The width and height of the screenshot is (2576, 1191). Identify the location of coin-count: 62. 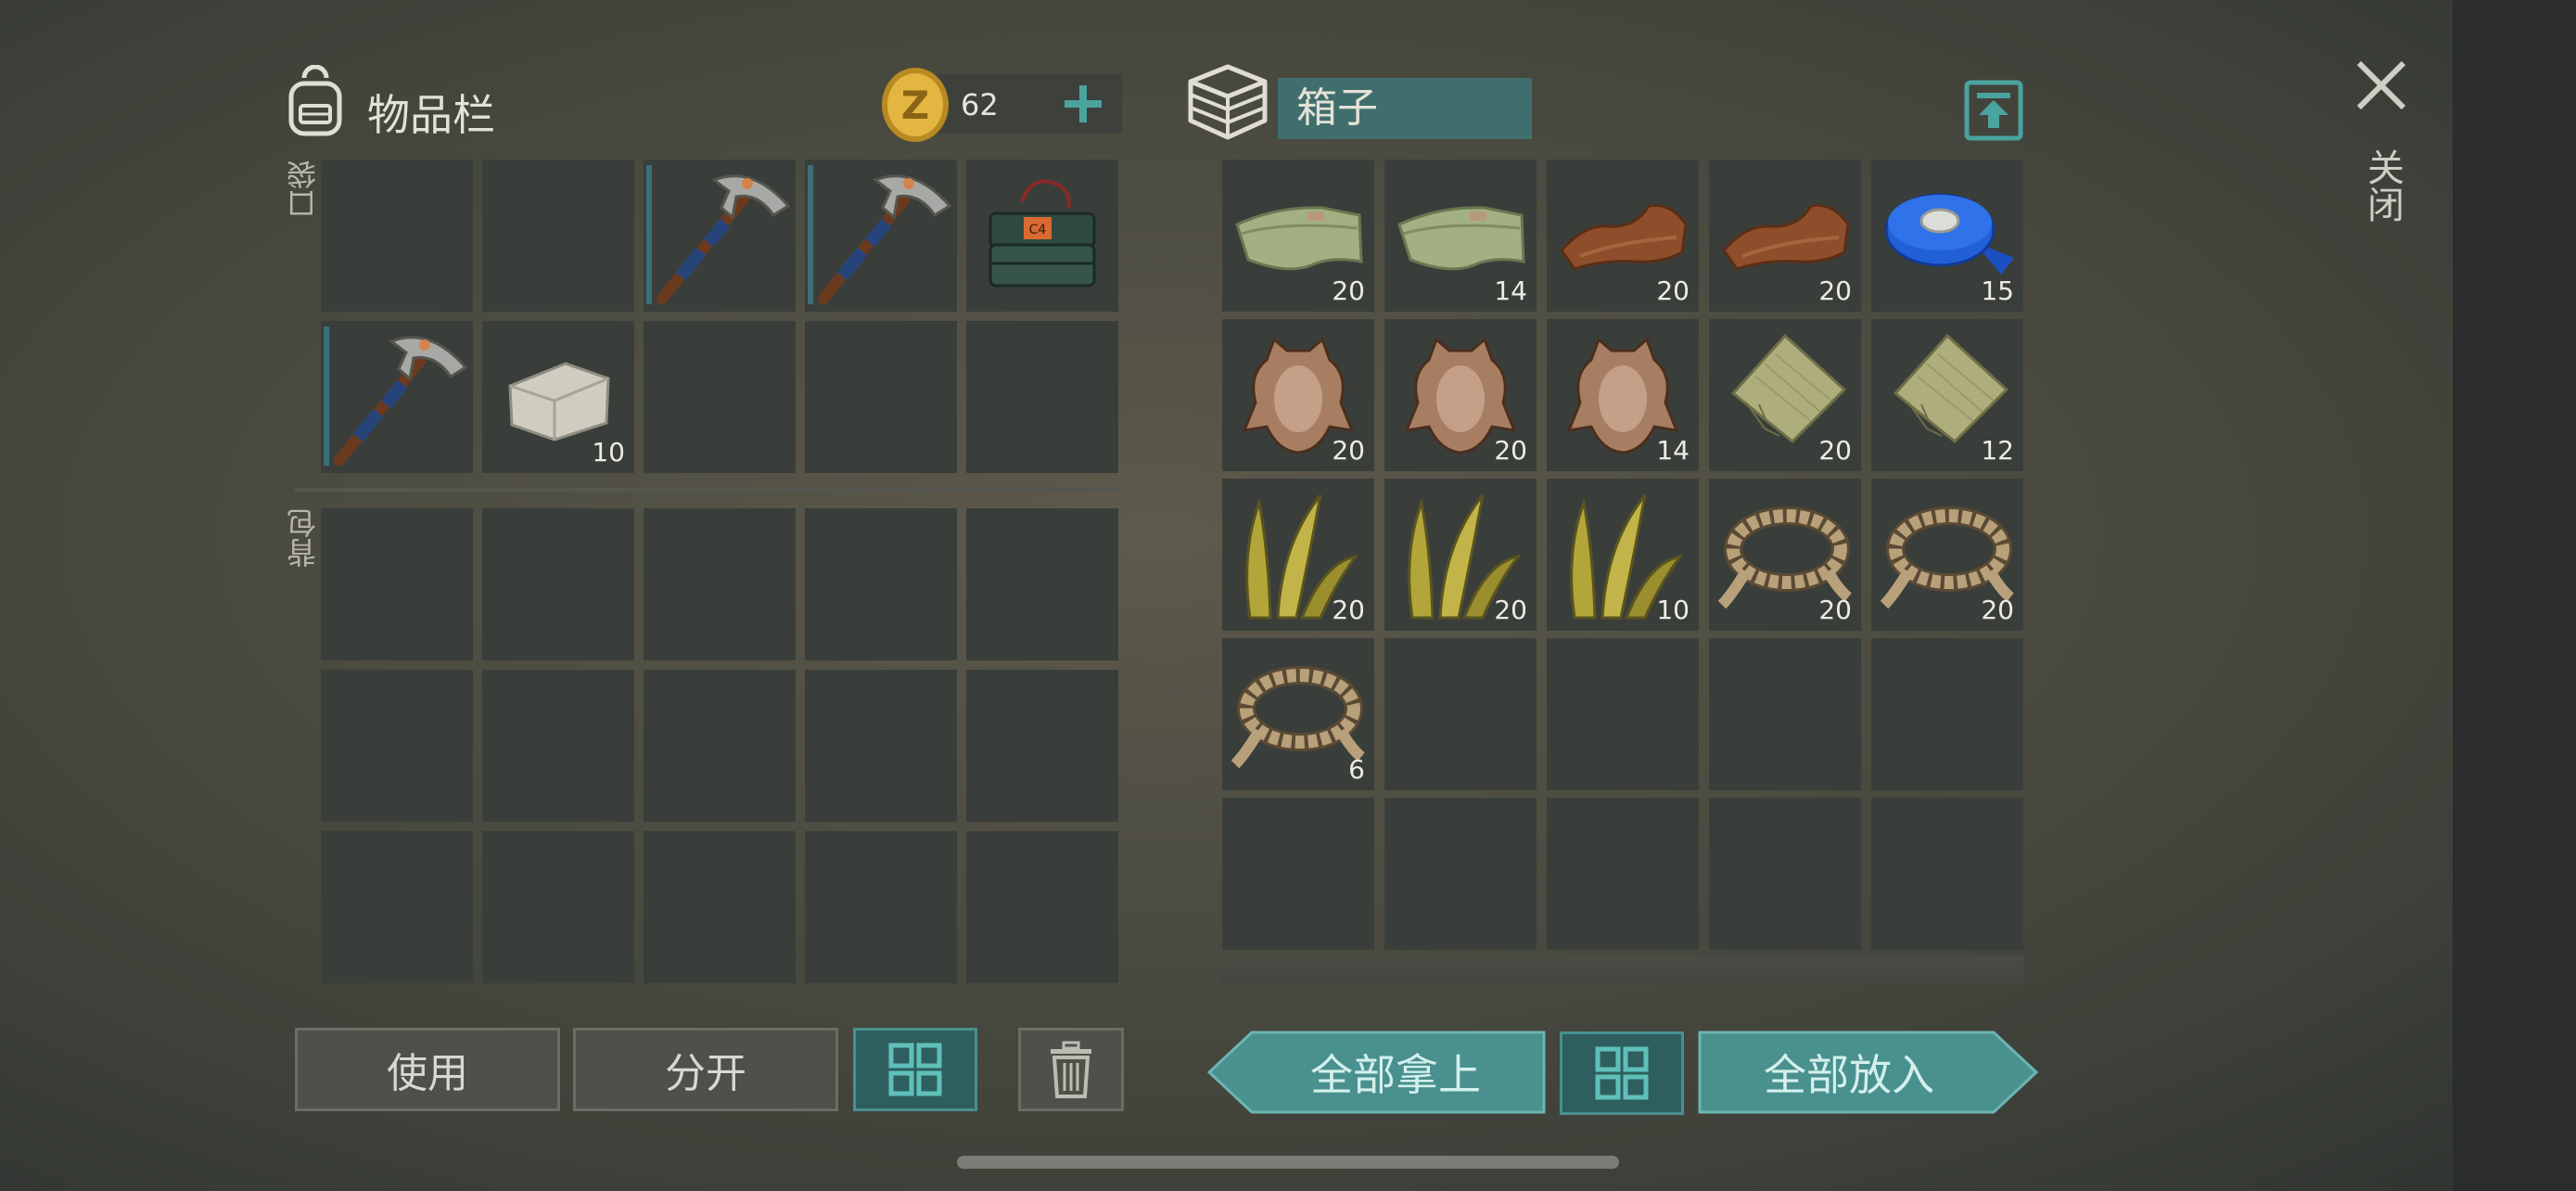
(980, 104).